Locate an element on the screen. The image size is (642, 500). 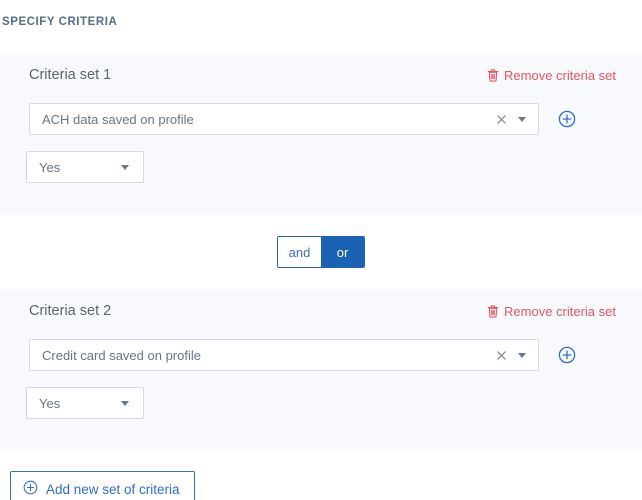
logic-option-and: and is located at coordinates (299, 252).